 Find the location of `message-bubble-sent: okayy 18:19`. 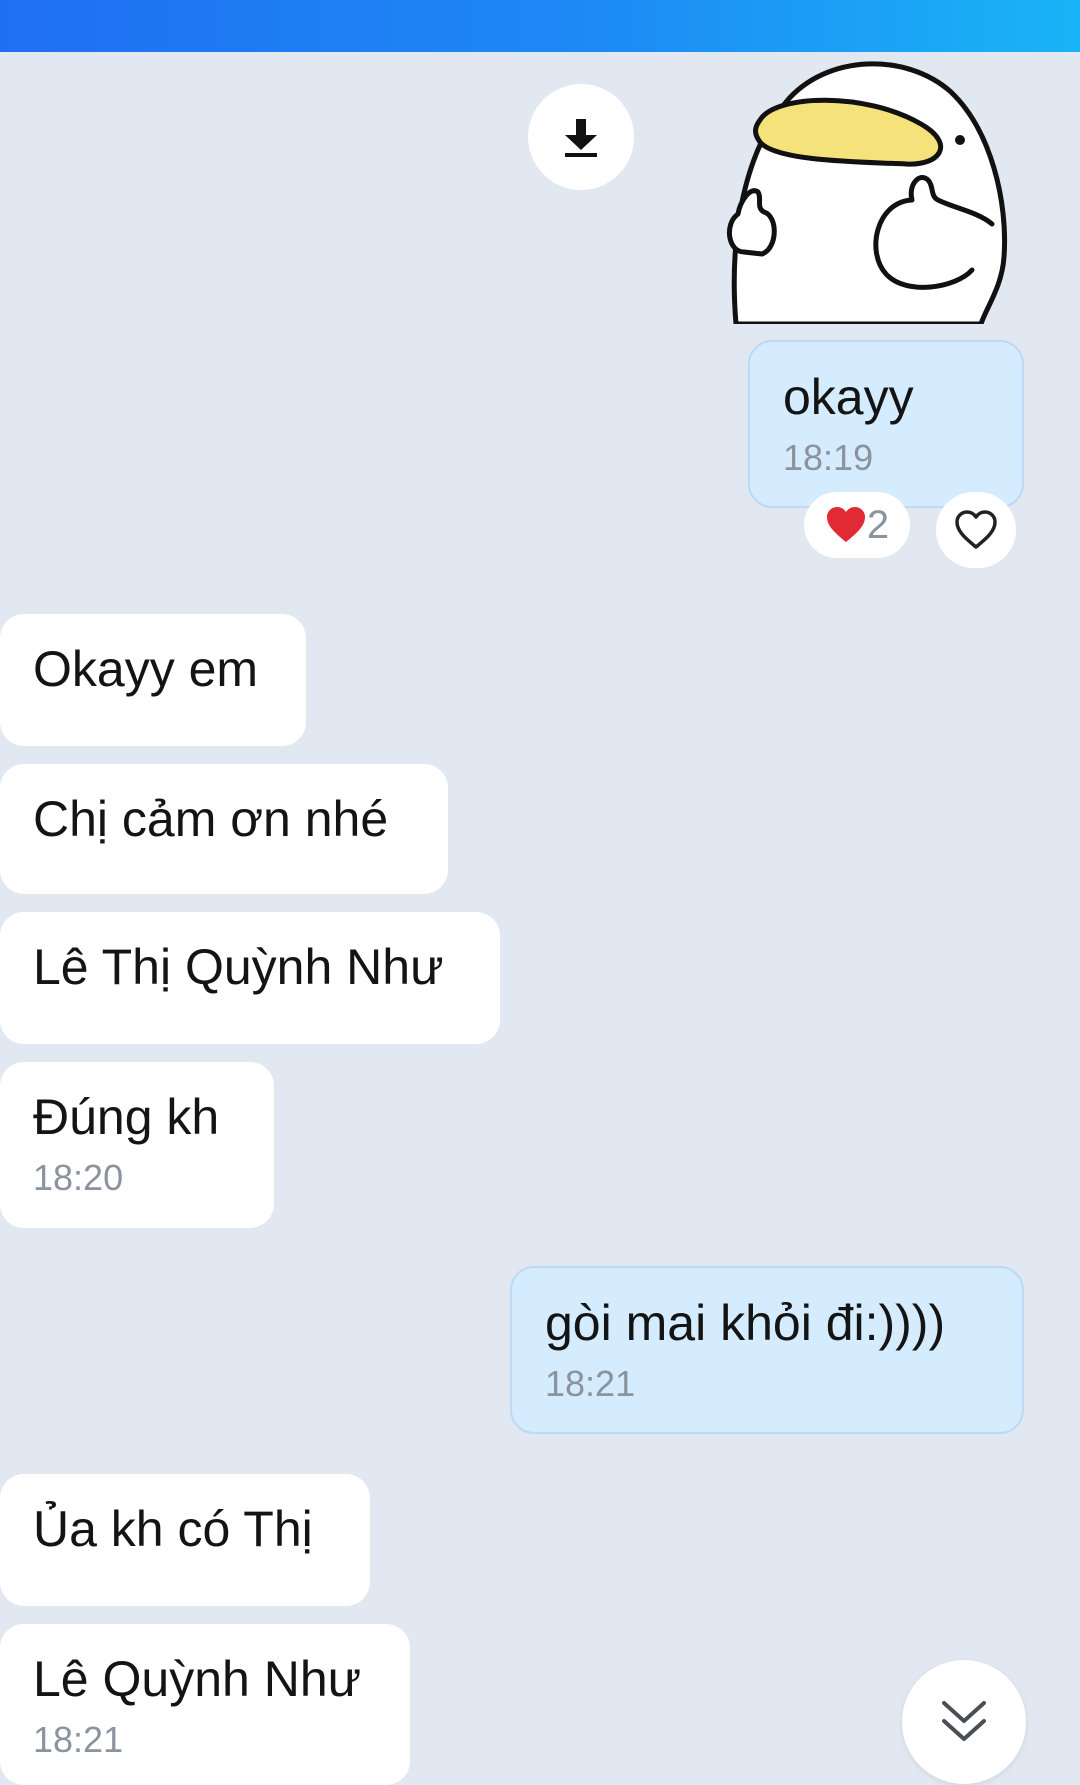

message-bubble-sent: okayy 18:19 is located at coordinates (886, 424).